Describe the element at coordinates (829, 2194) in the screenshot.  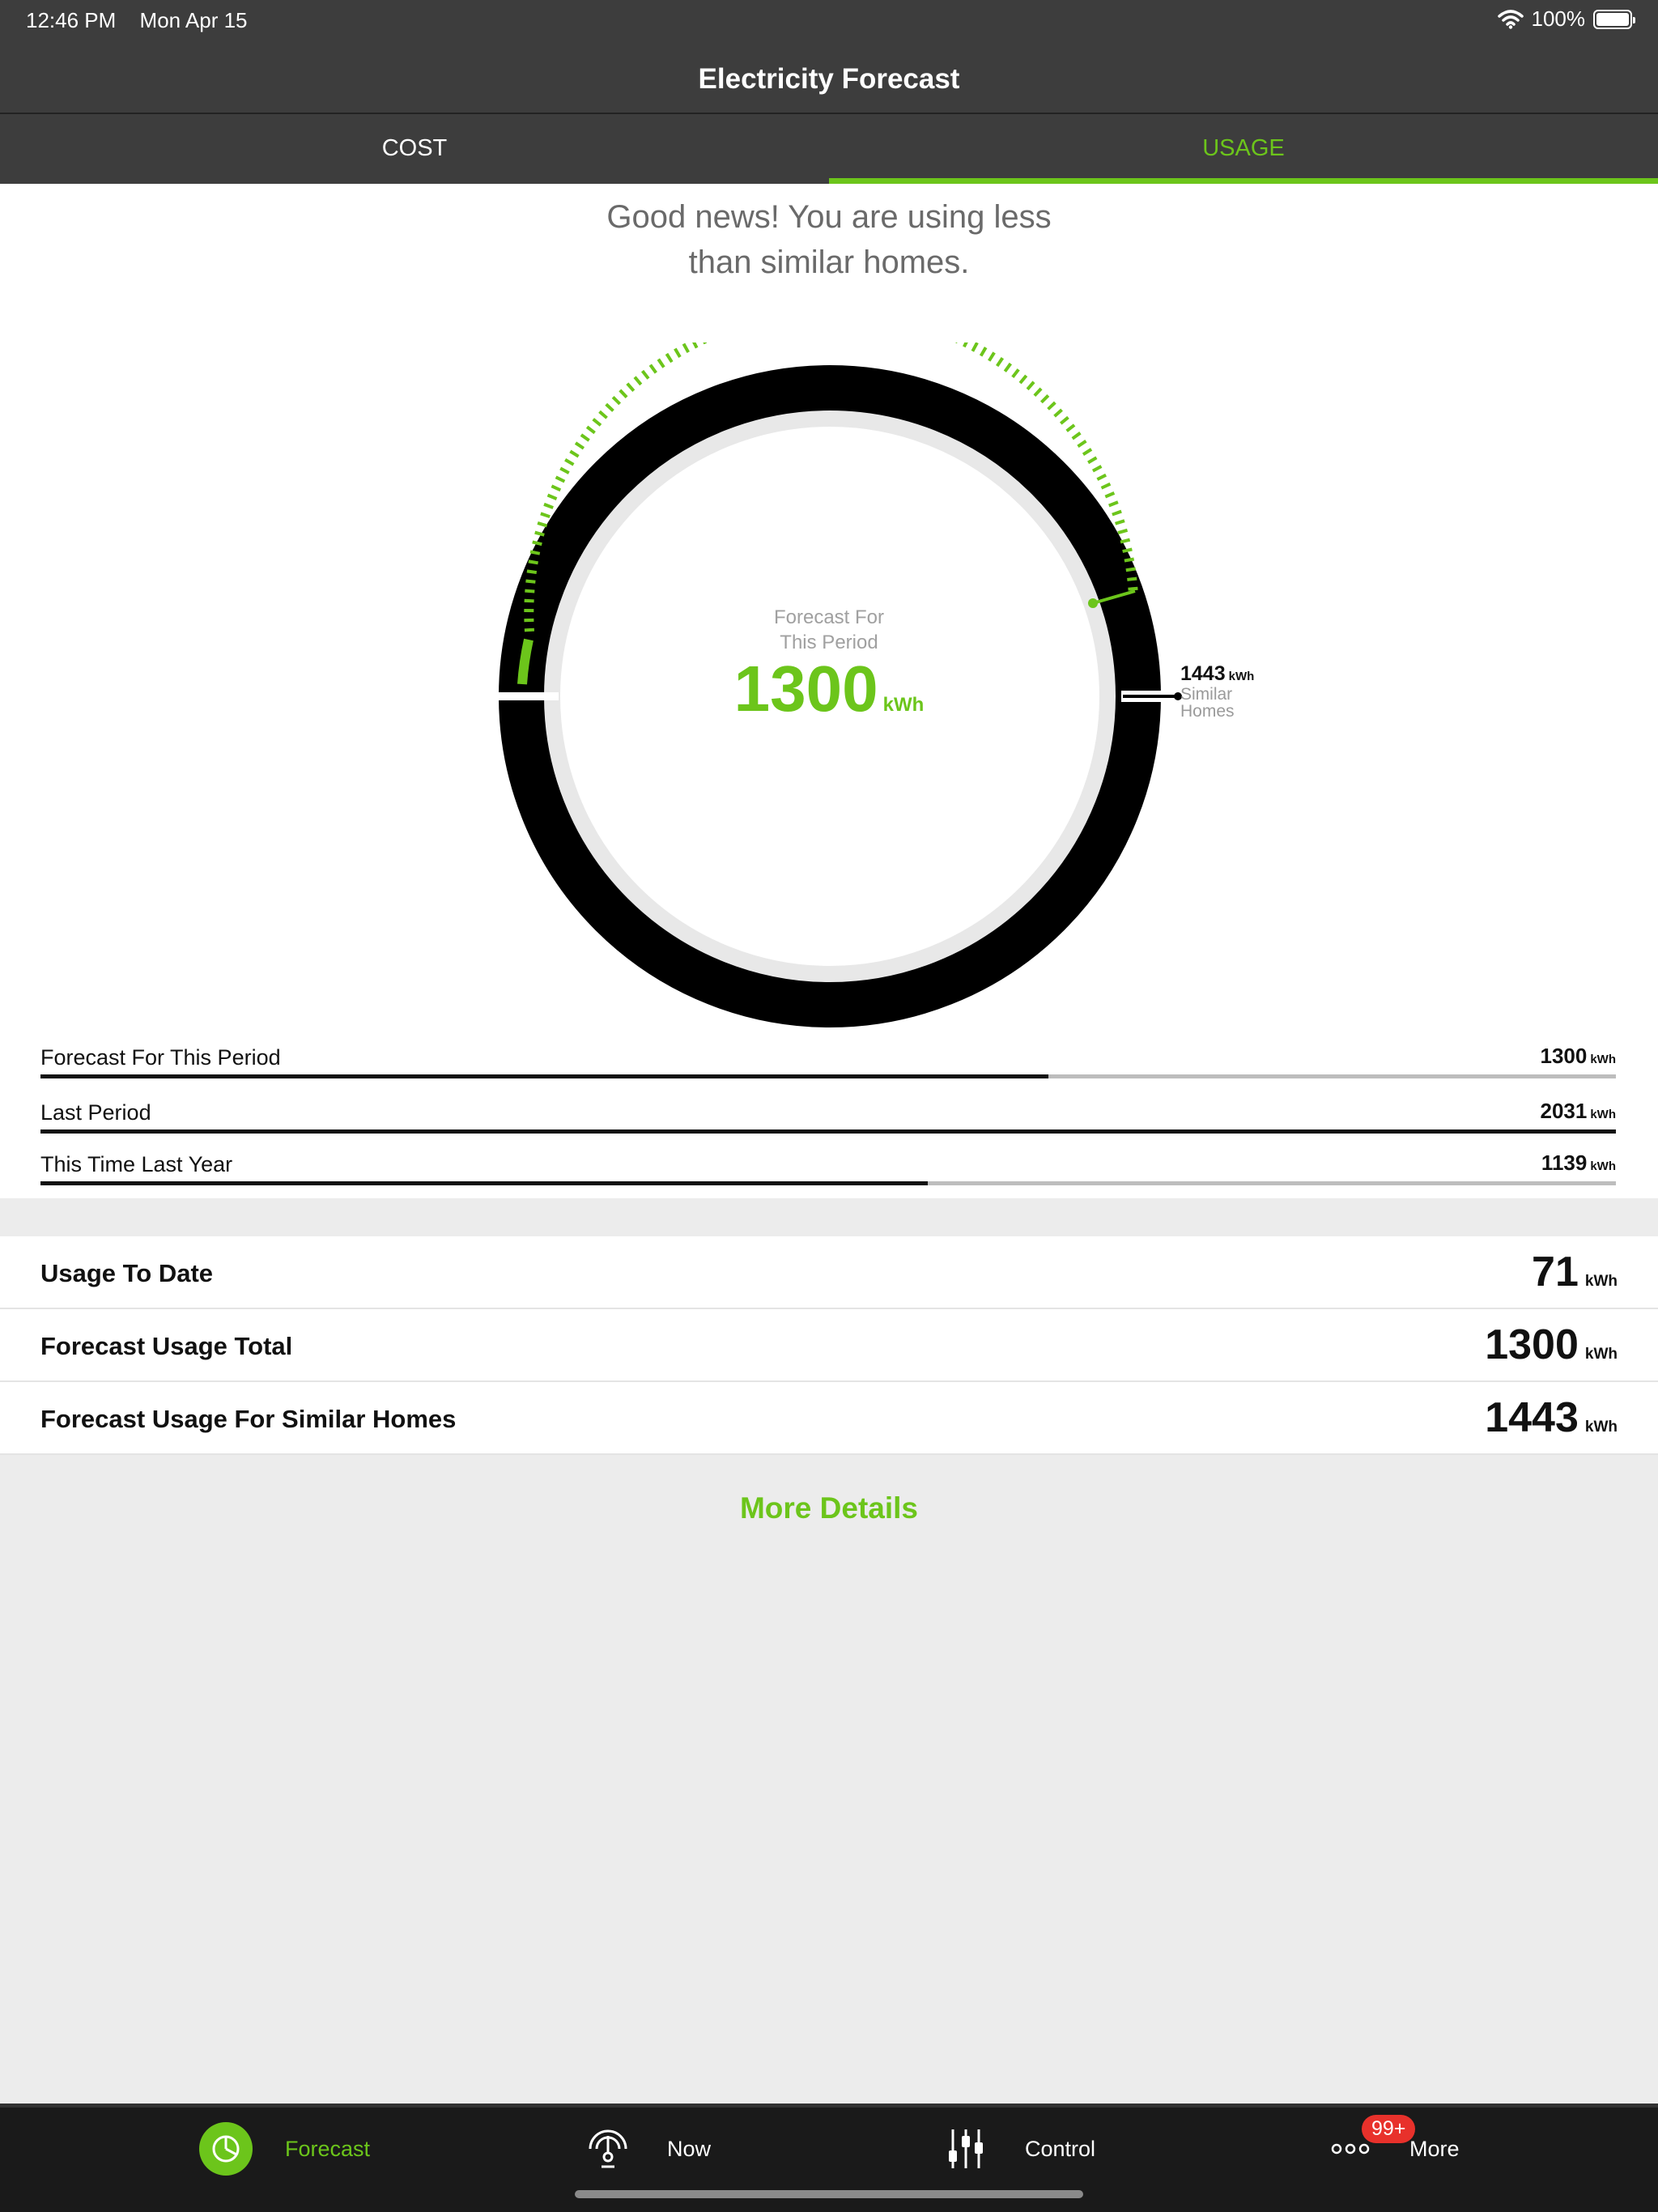
I see `home-indicator` at that location.